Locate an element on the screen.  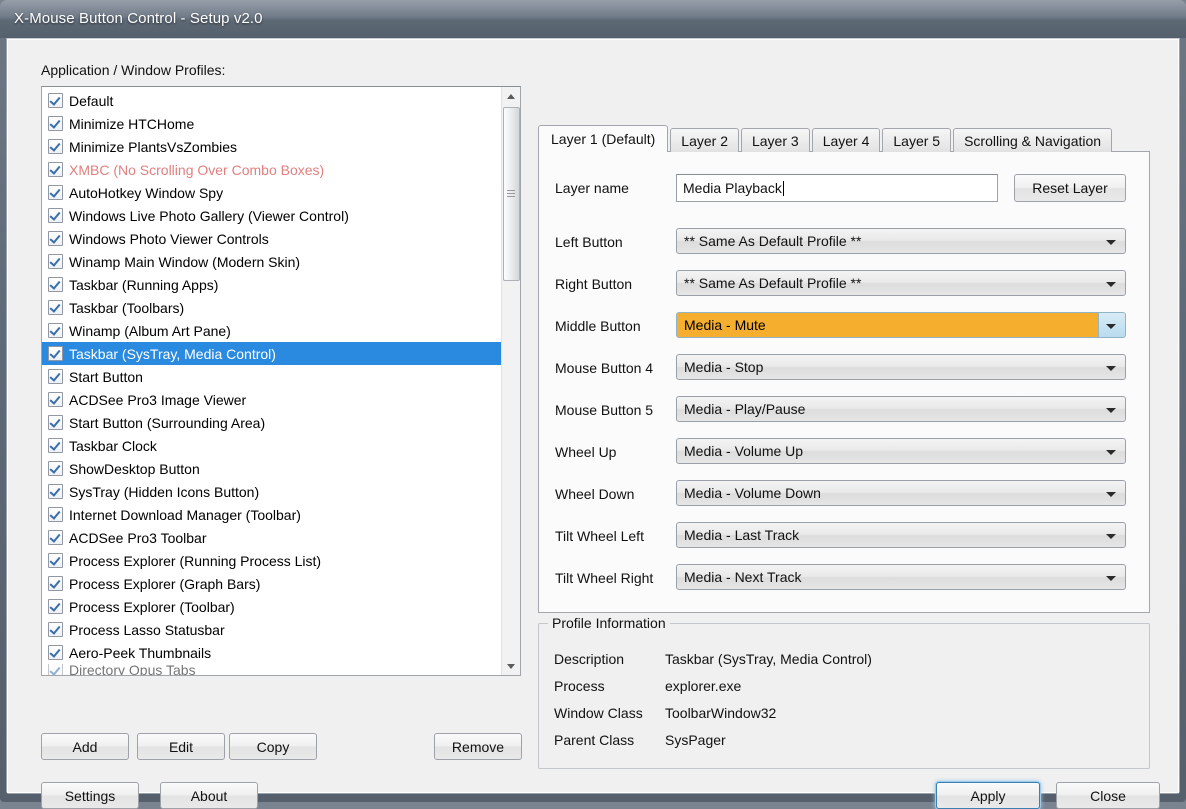
scrollbar-thumb is located at coordinates (511, 194).